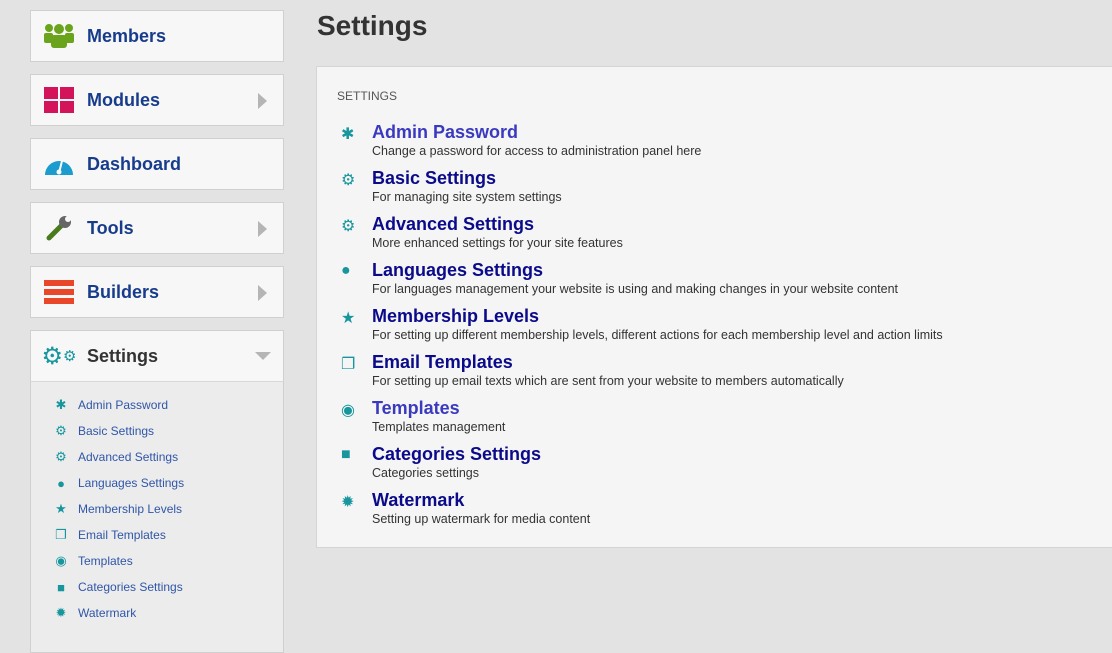  Describe the element at coordinates (467, 178) in the screenshot. I see `settings-link: Basic Settings` at that location.